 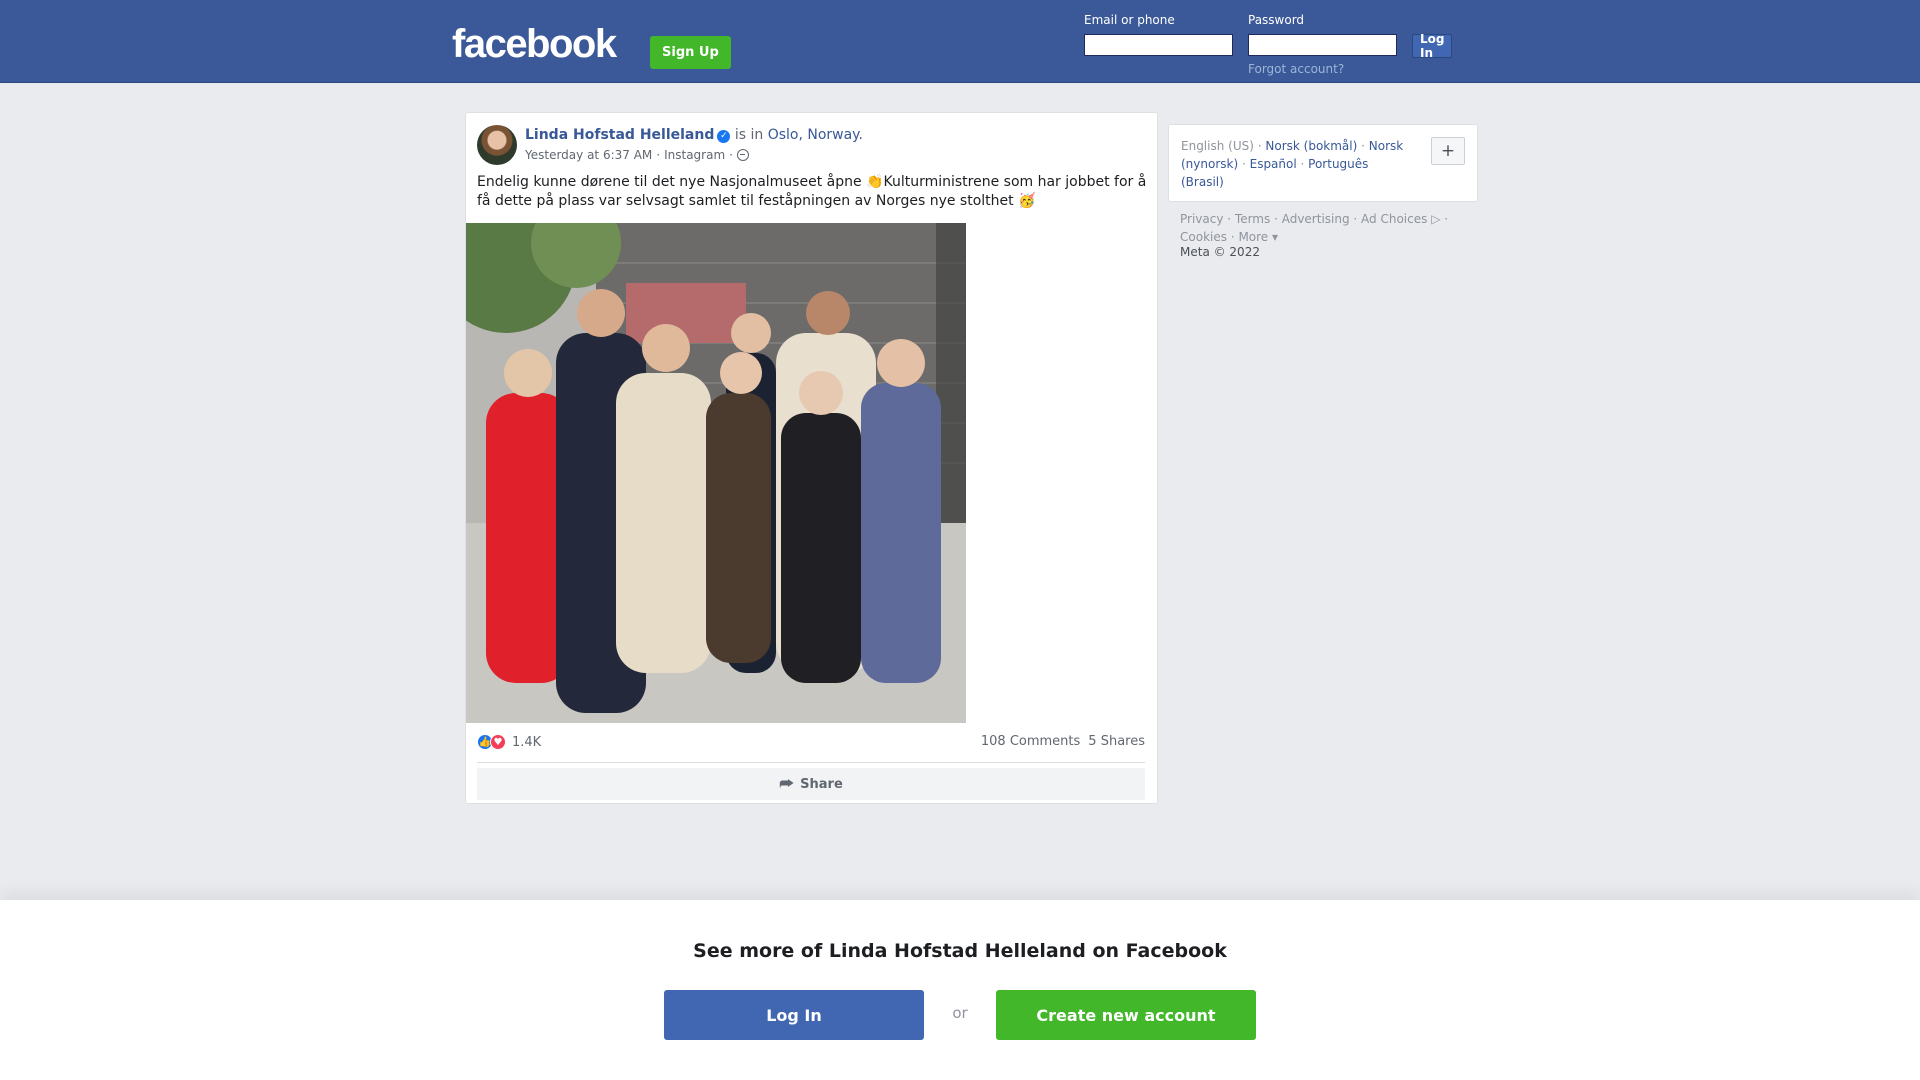 I want to click on reaction-count: 1.4K, so click(x=527, y=742).